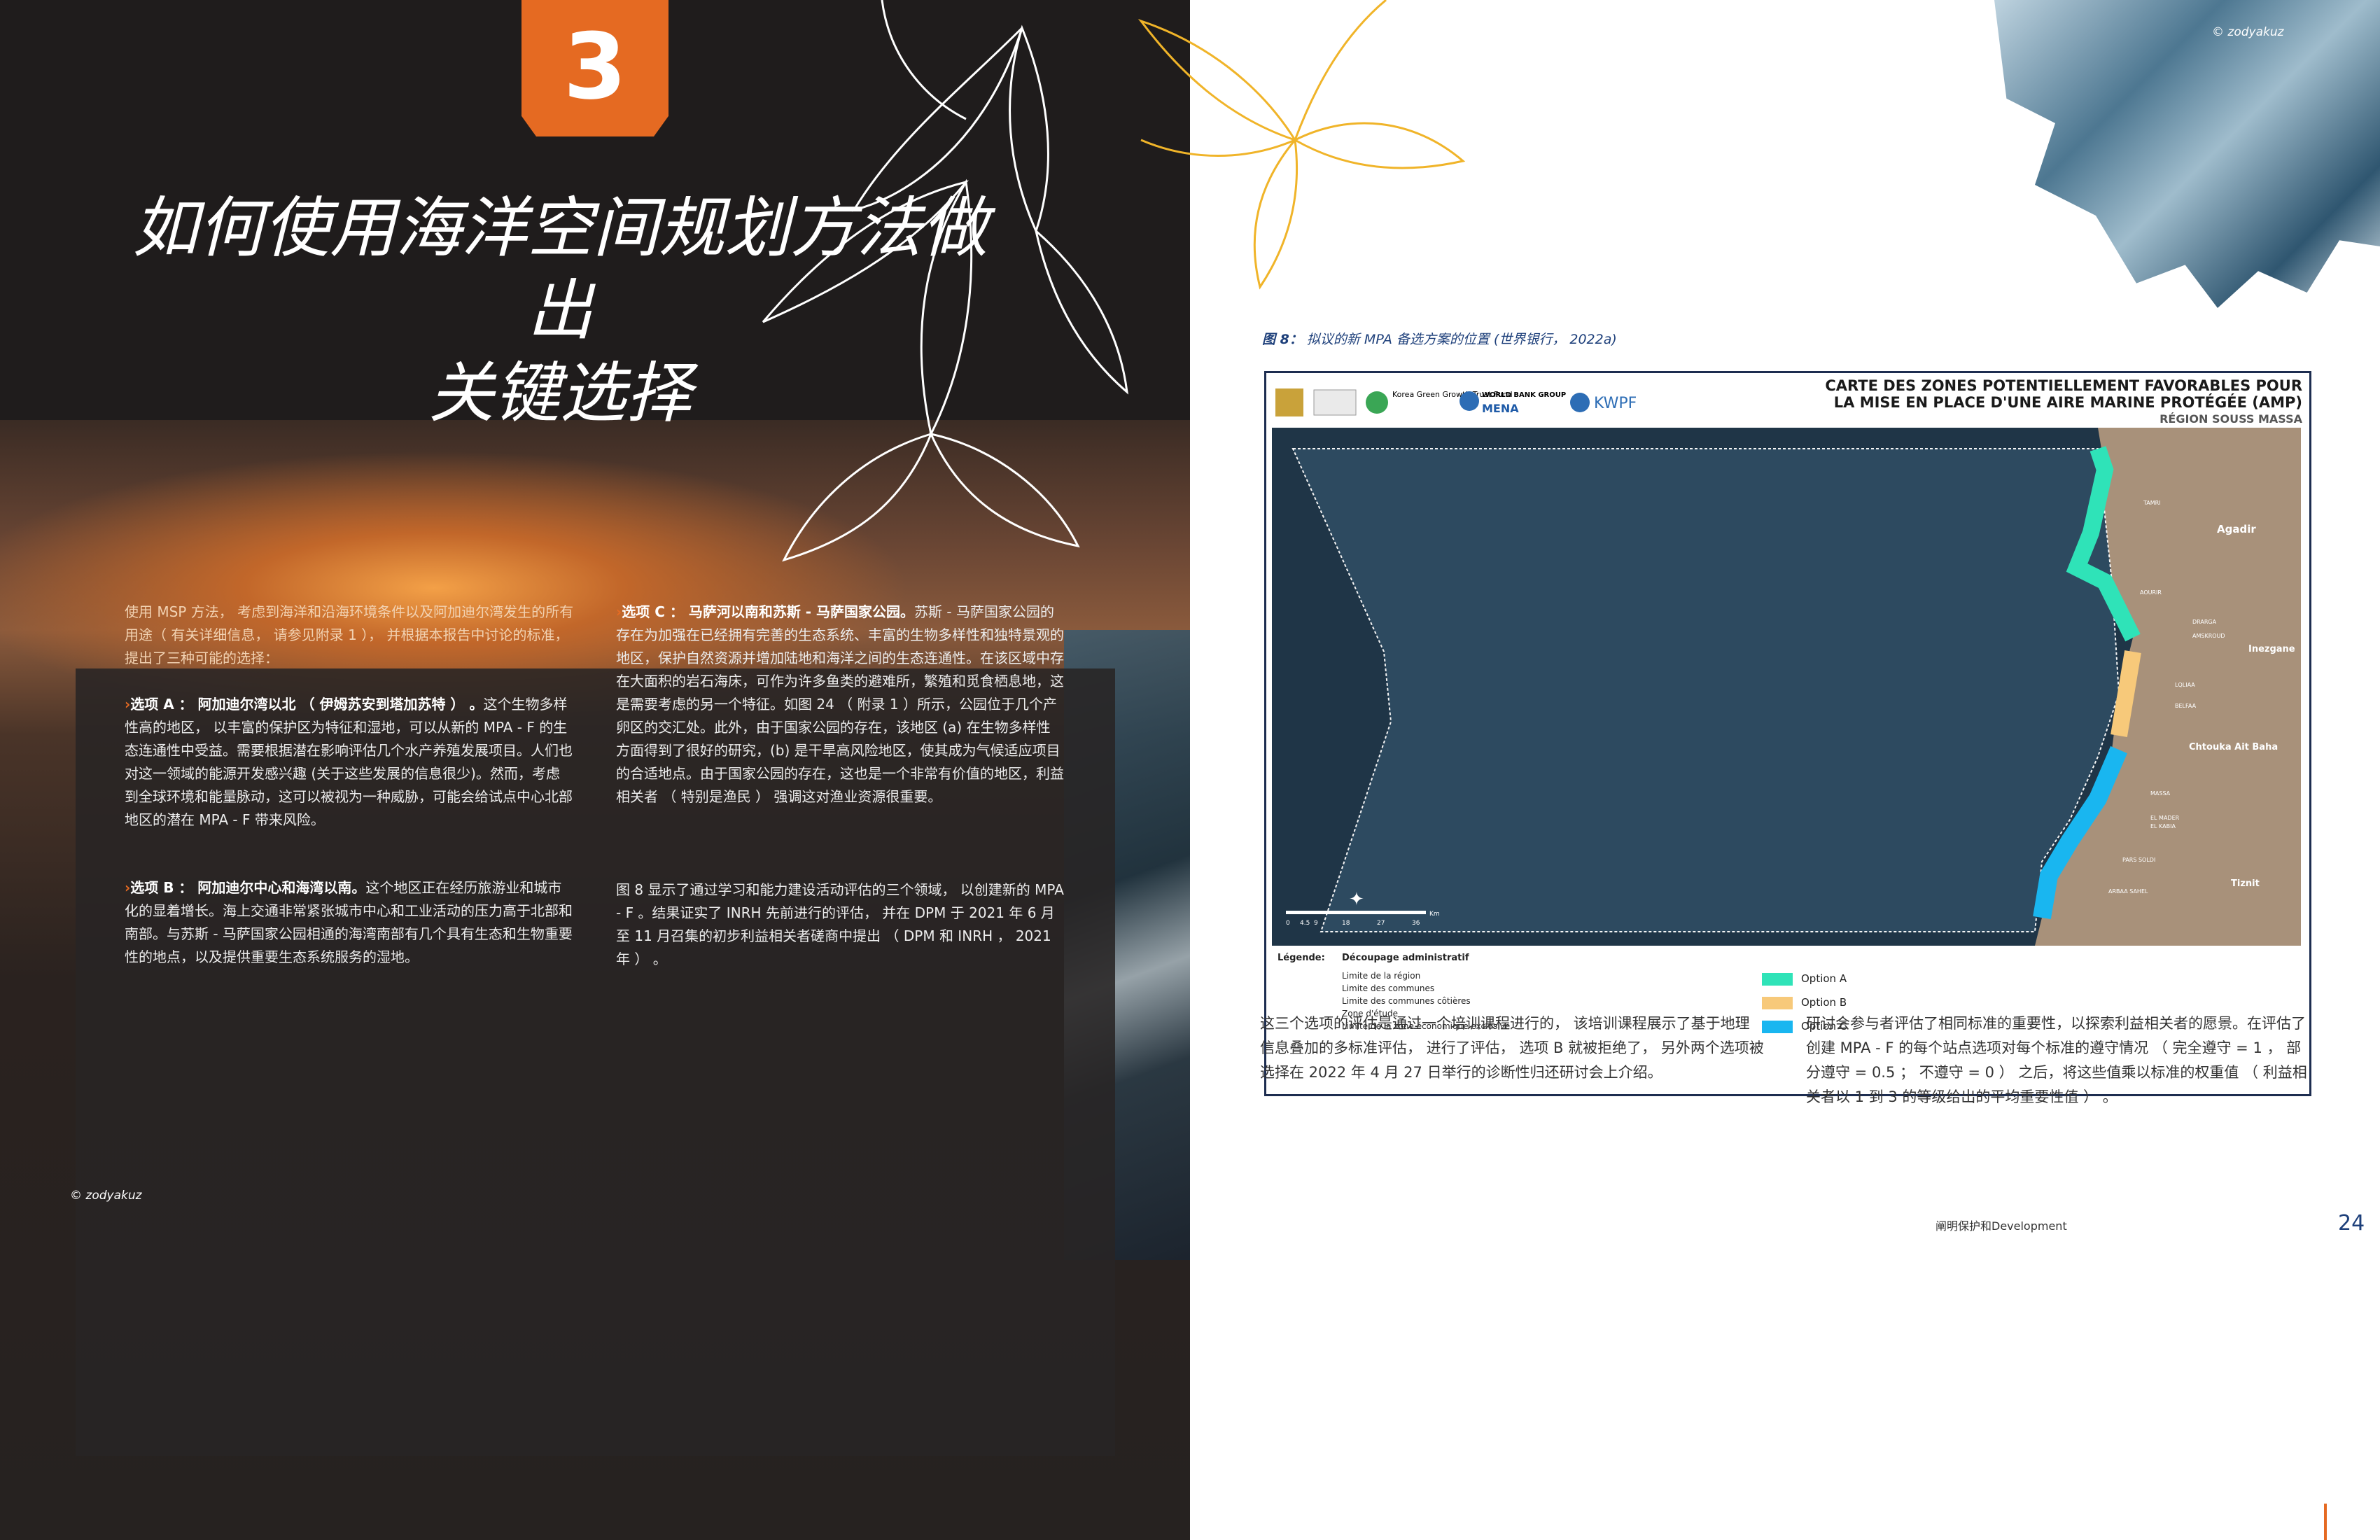  What do you see at coordinates (1381, 976) in the screenshot?
I see `legend-item: Limite de la région` at bounding box center [1381, 976].